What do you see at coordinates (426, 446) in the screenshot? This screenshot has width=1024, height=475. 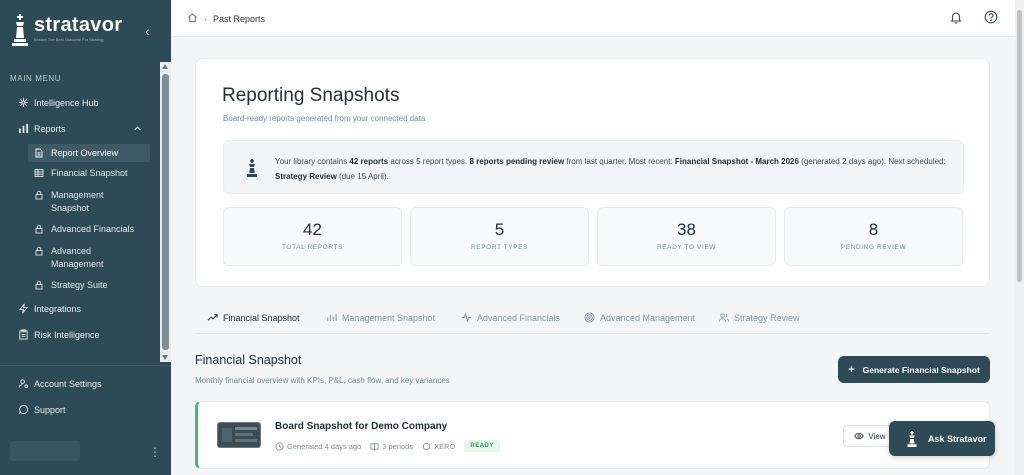 I see `source-icon` at bounding box center [426, 446].